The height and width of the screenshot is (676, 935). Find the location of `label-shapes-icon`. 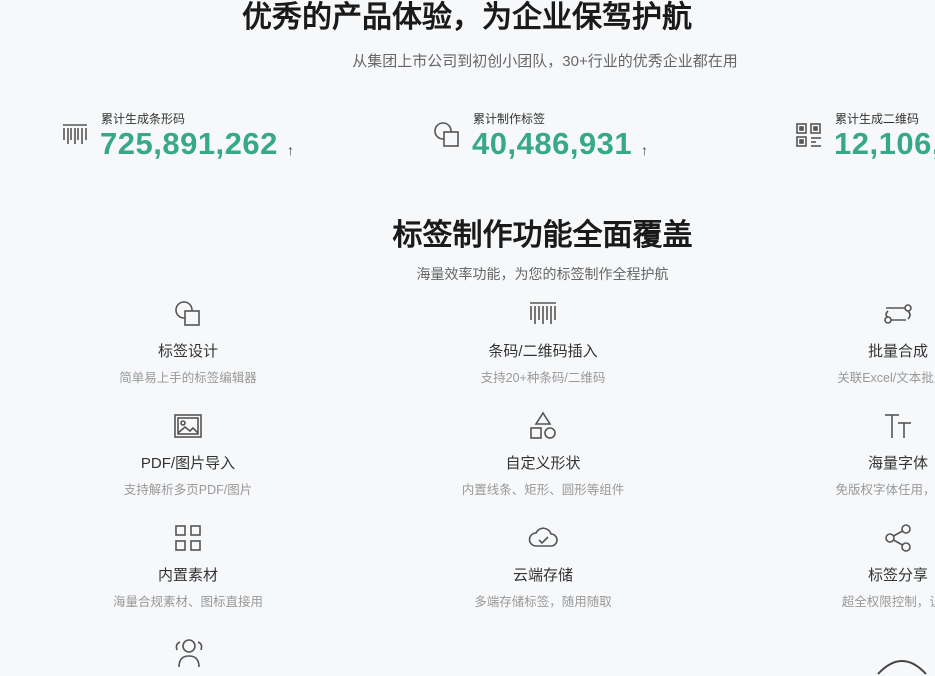

label-shapes-icon is located at coordinates (446, 134).